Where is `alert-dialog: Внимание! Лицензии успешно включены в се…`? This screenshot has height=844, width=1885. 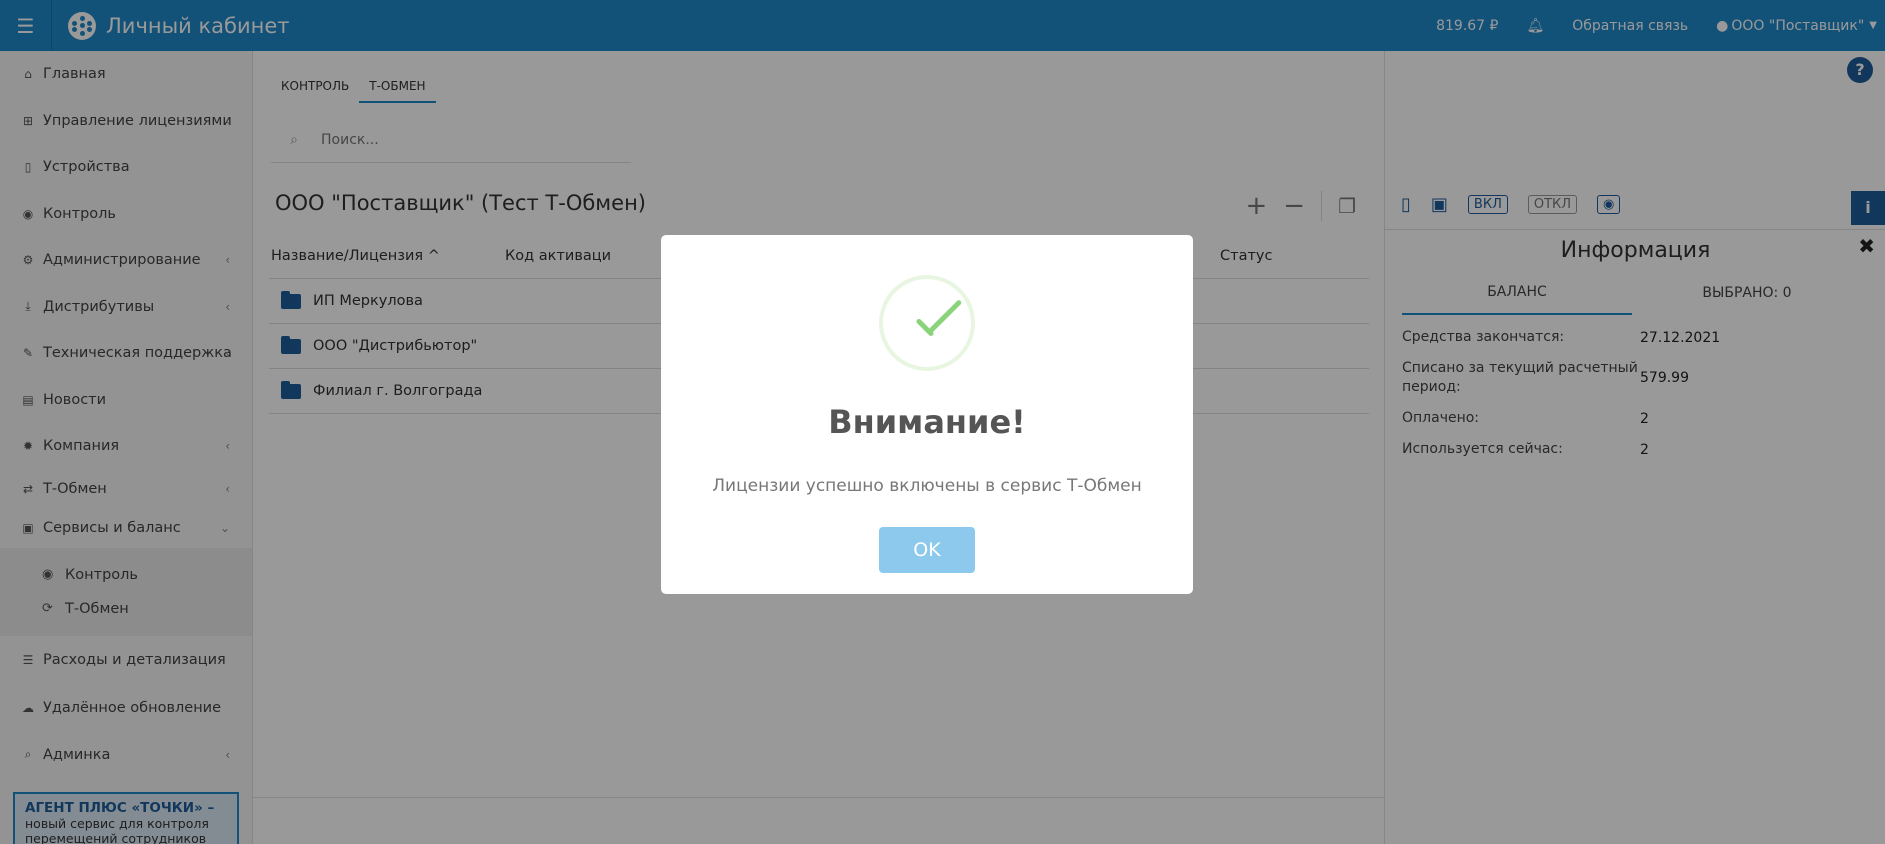 alert-dialog: Внимание! Лицензии успешно включены в се… is located at coordinates (927, 414).